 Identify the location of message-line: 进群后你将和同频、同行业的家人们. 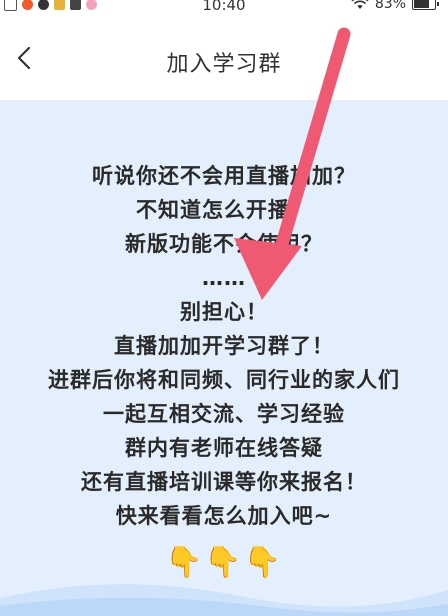
(224, 380).